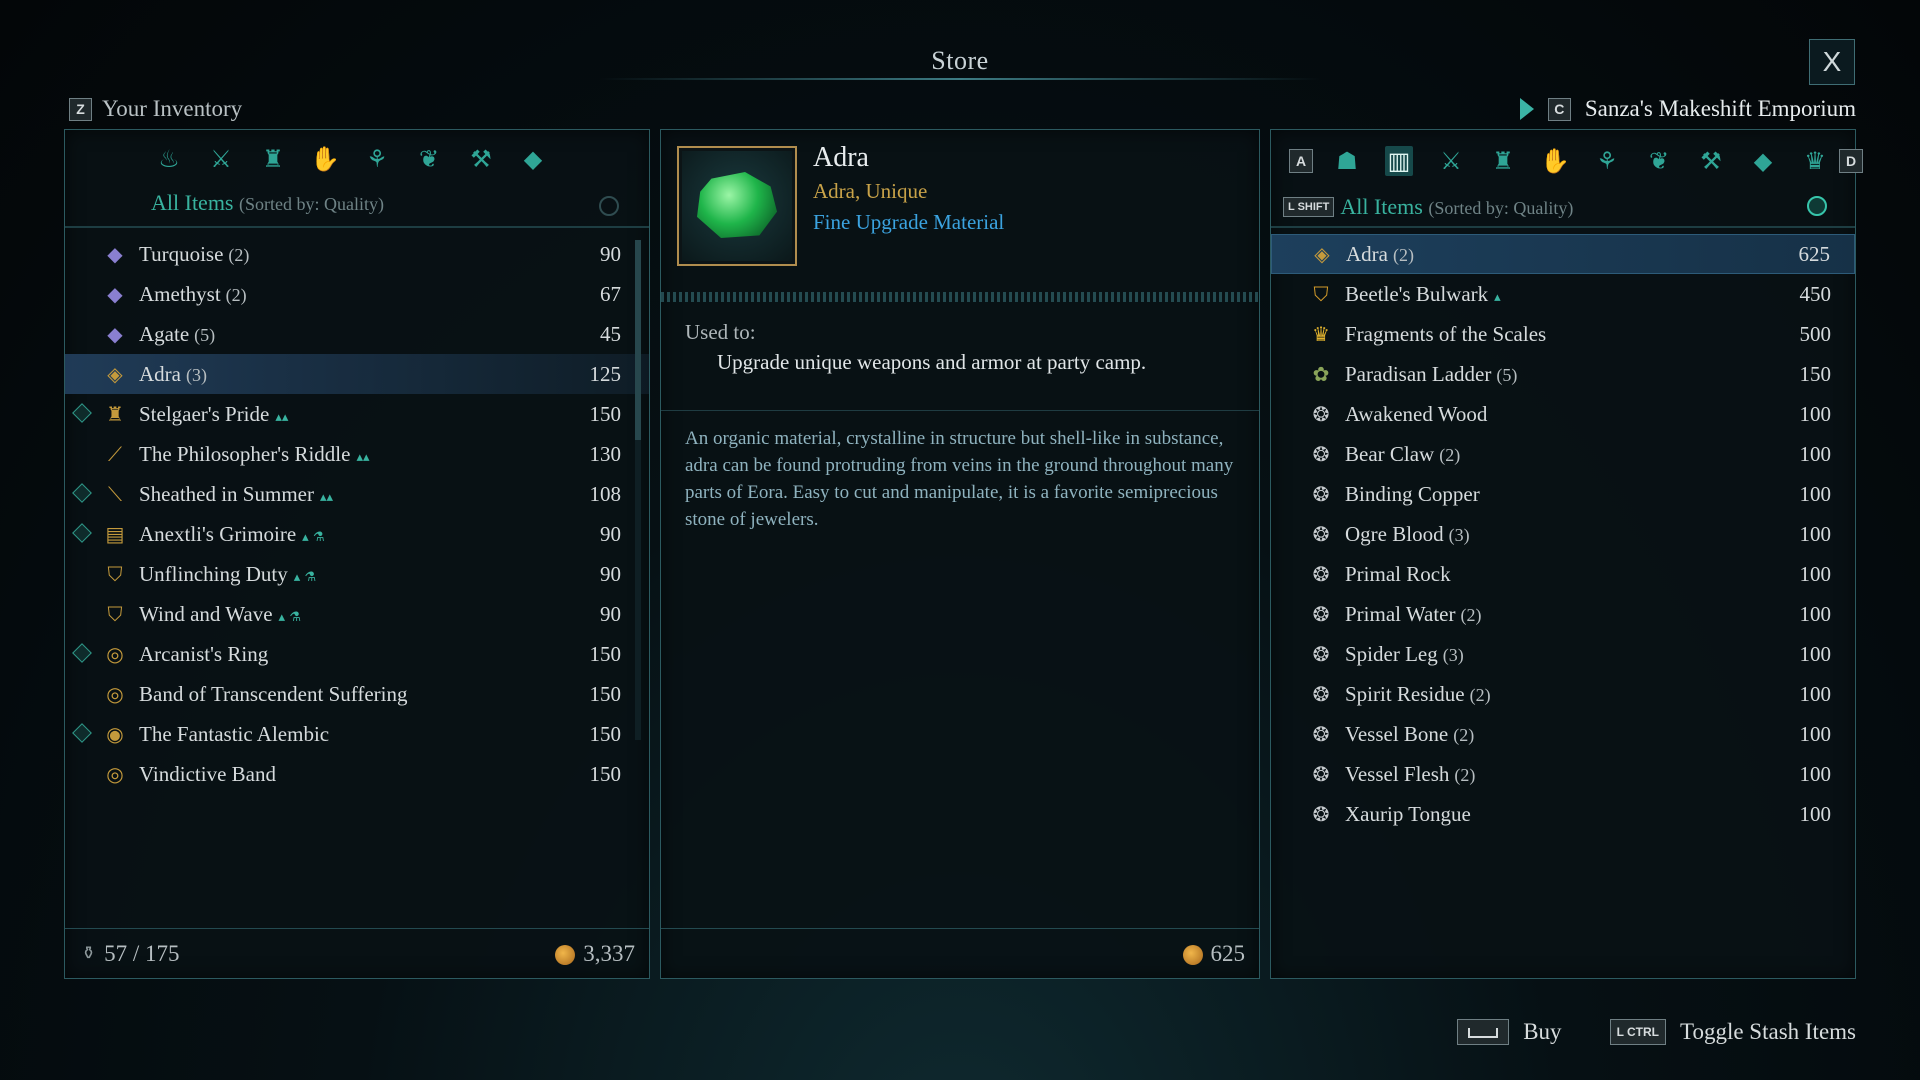 This screenshot has width=1920, height=1080. I want to click on crafting-icon: ▥, so click(1399, 161).